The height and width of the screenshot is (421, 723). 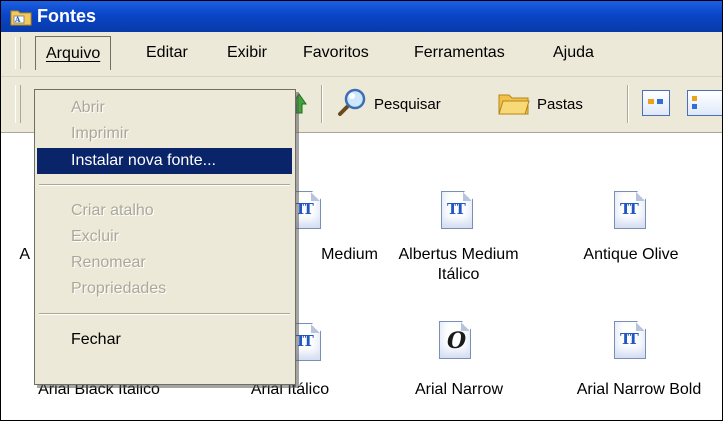 What do you see at coordinates (631, 255) in the screenshot?
I see `file-item-label: Antique Olive` at bounding box center [631, 255].